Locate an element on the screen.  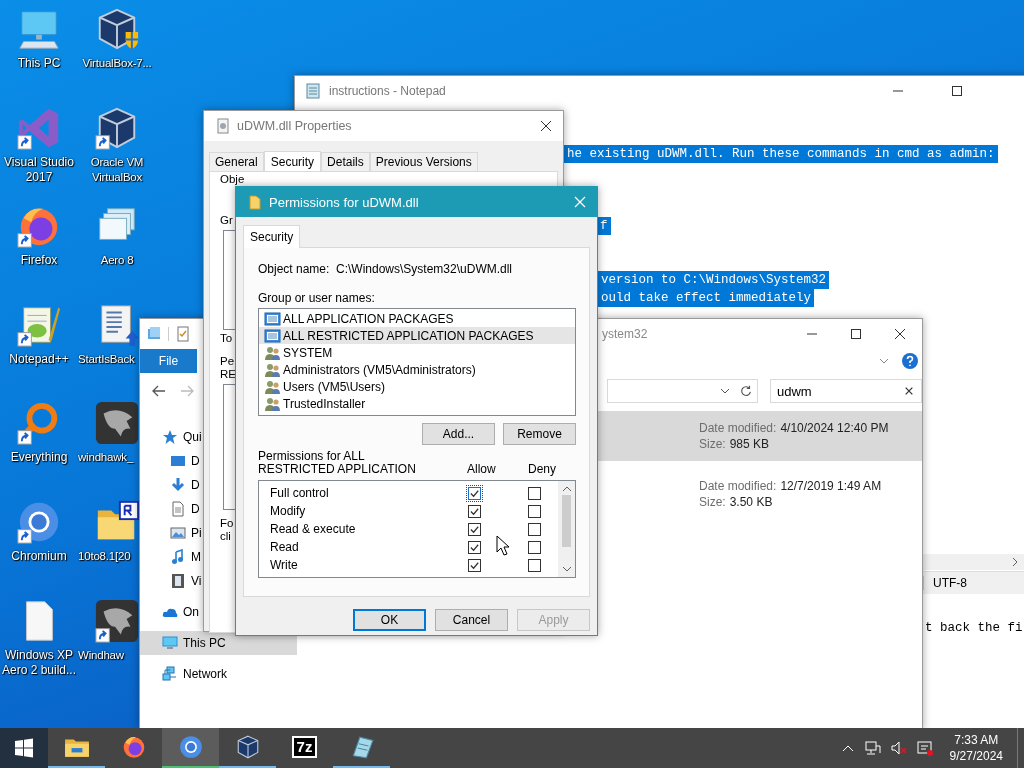
text-line: t back the fi is located at coordinates (974, 628).